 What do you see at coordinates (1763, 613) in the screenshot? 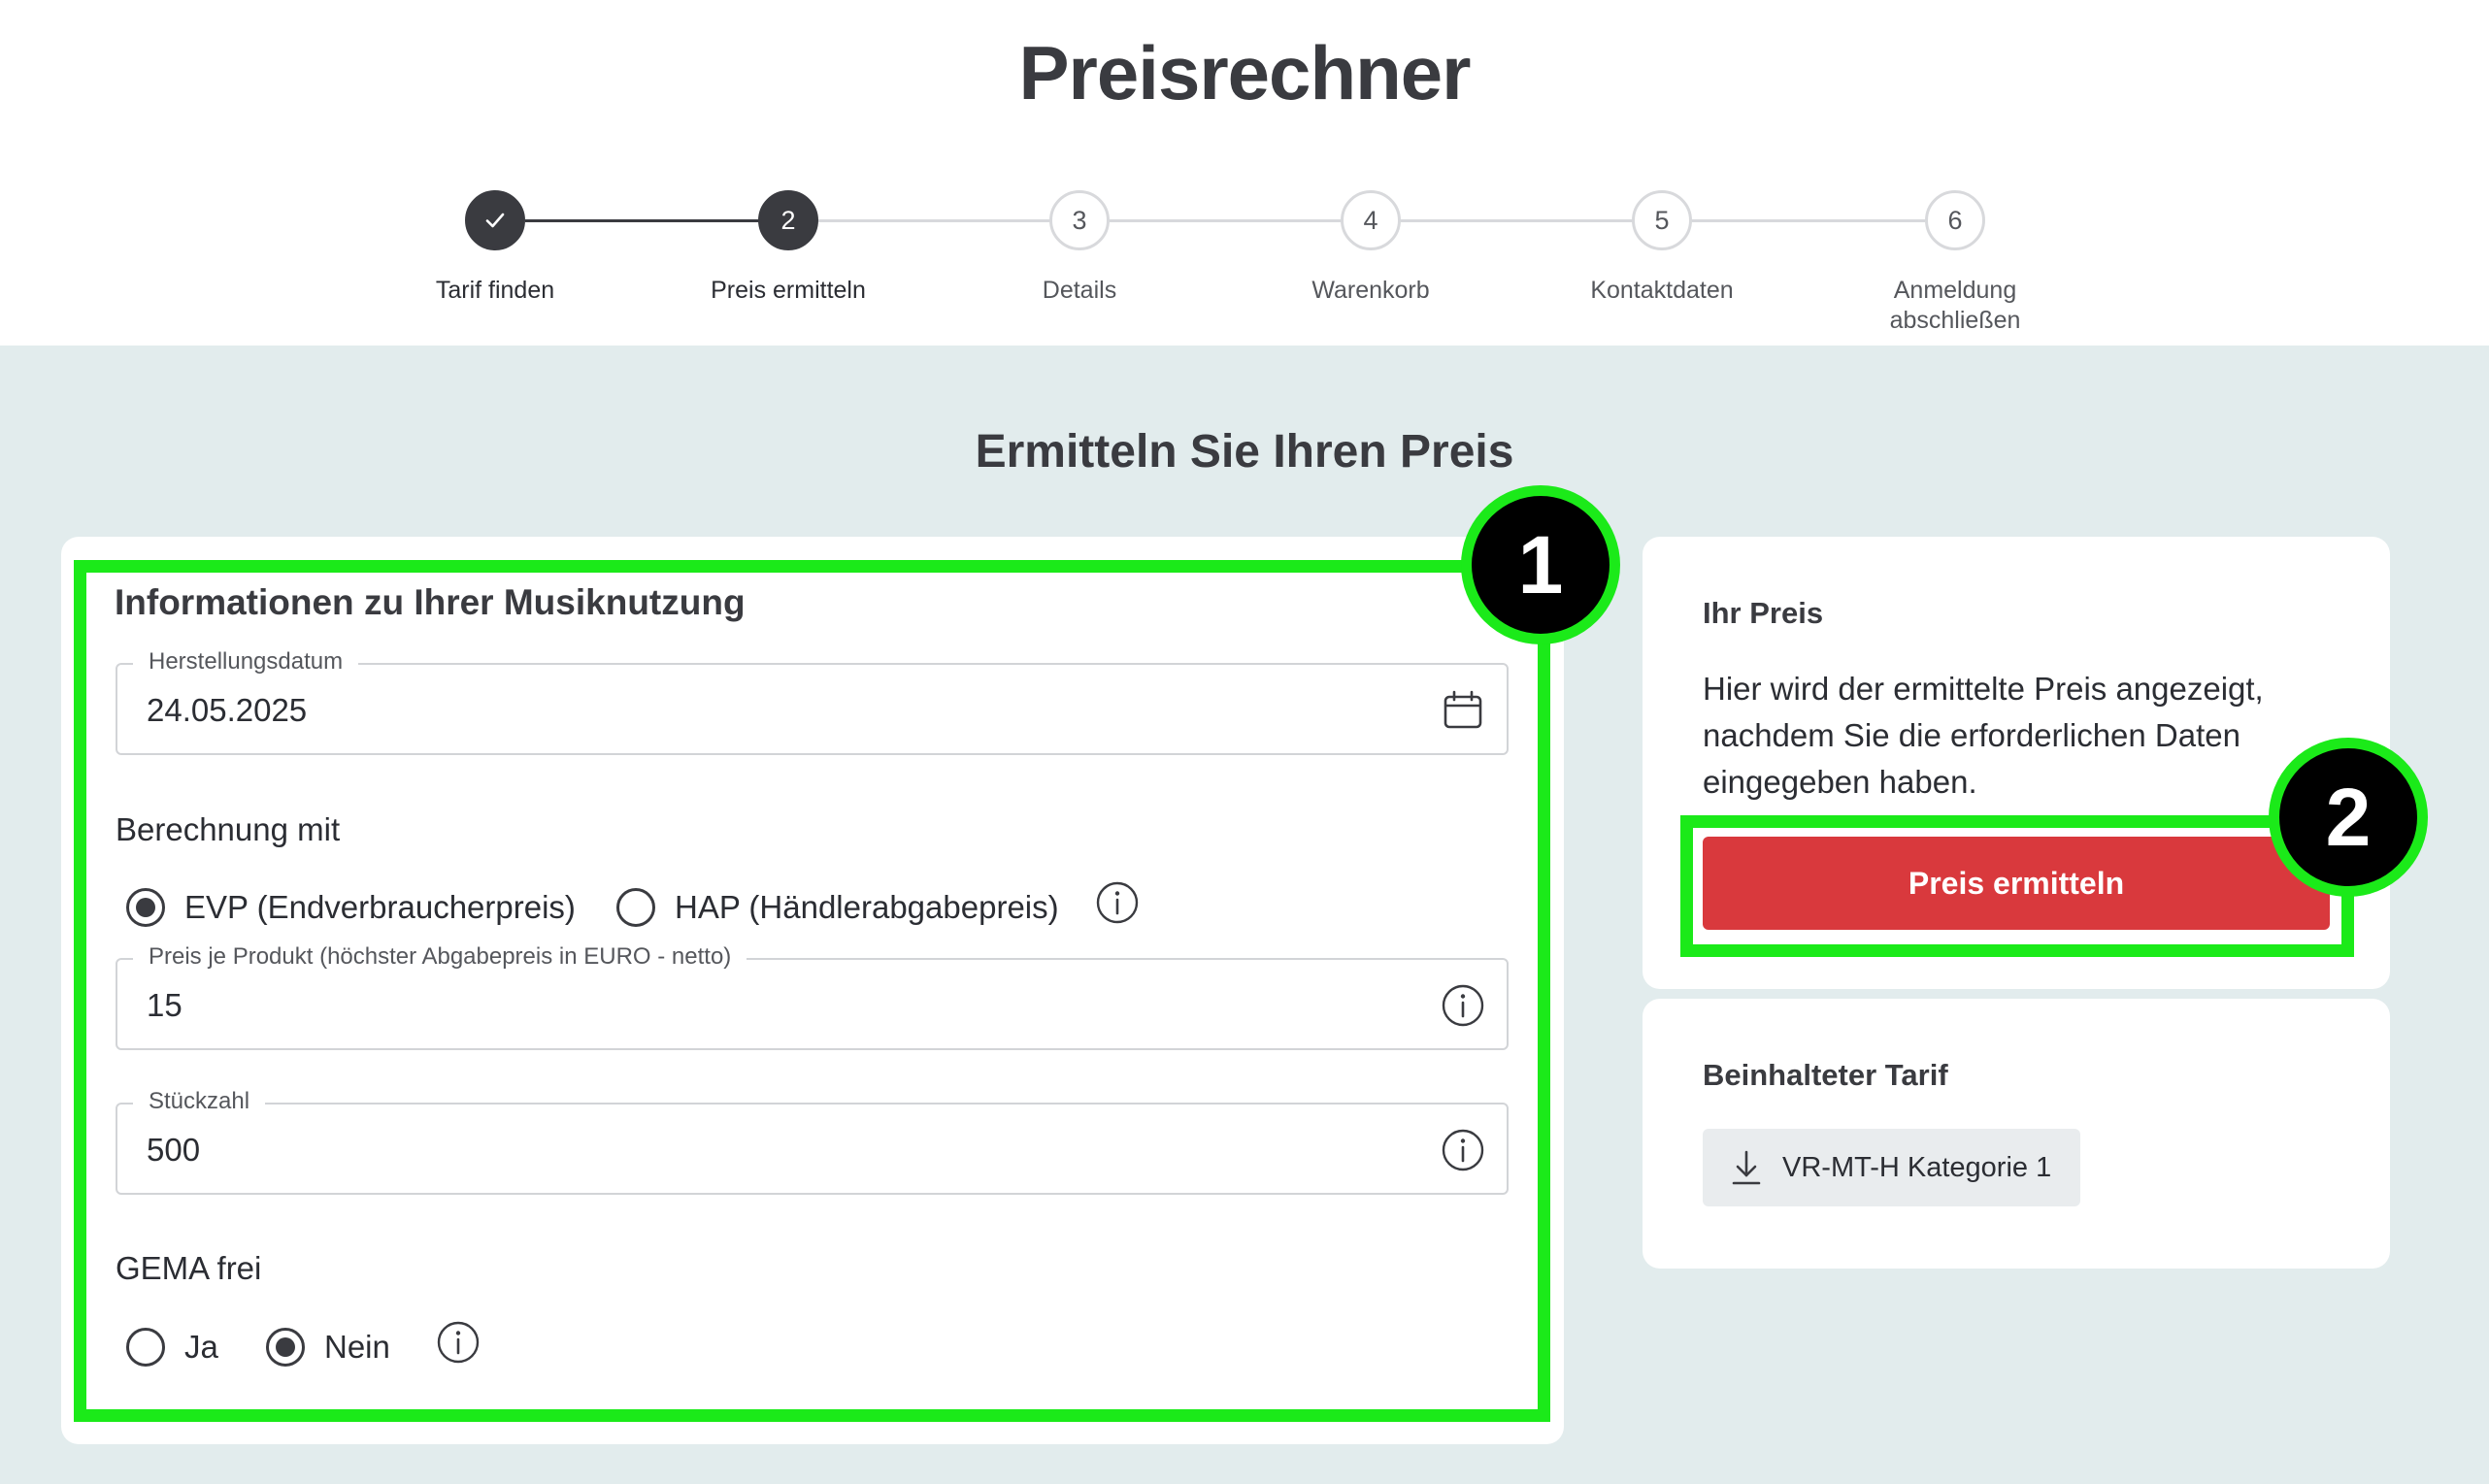
I see `price-card-title: Ihr Preis` at bounding box center [1763, 613].